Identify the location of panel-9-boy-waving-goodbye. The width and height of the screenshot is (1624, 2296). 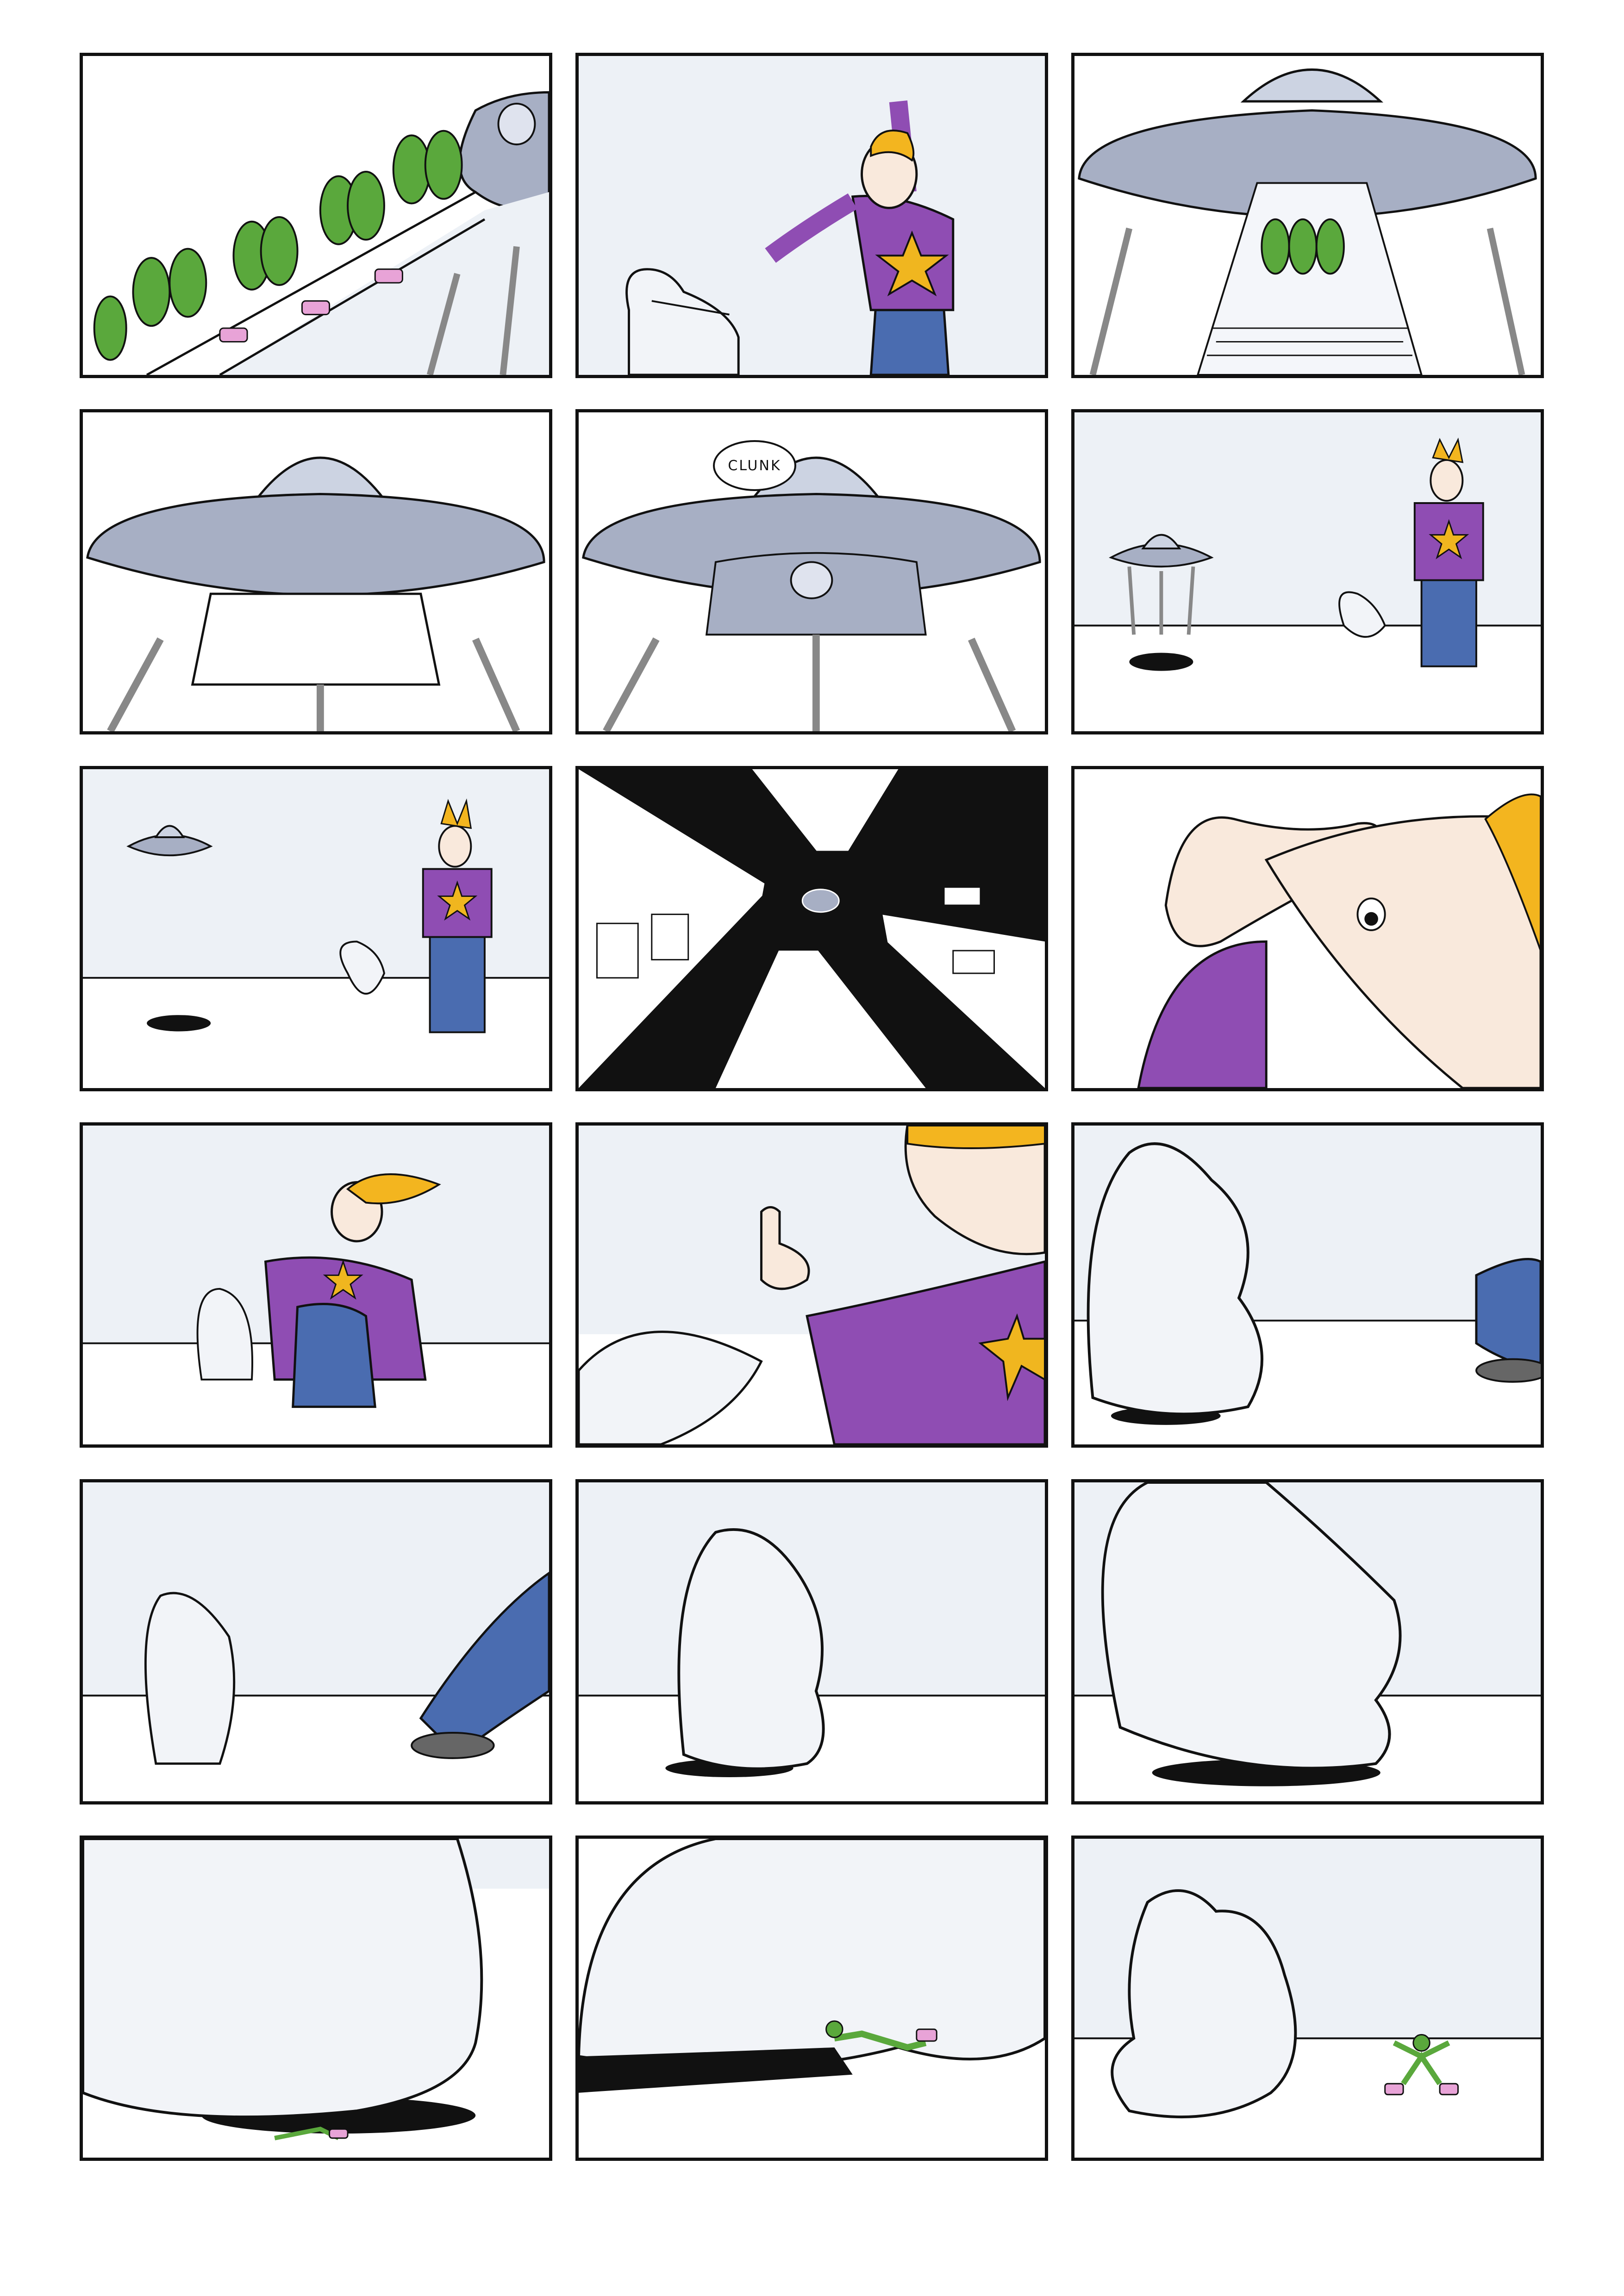
(1307, 928).